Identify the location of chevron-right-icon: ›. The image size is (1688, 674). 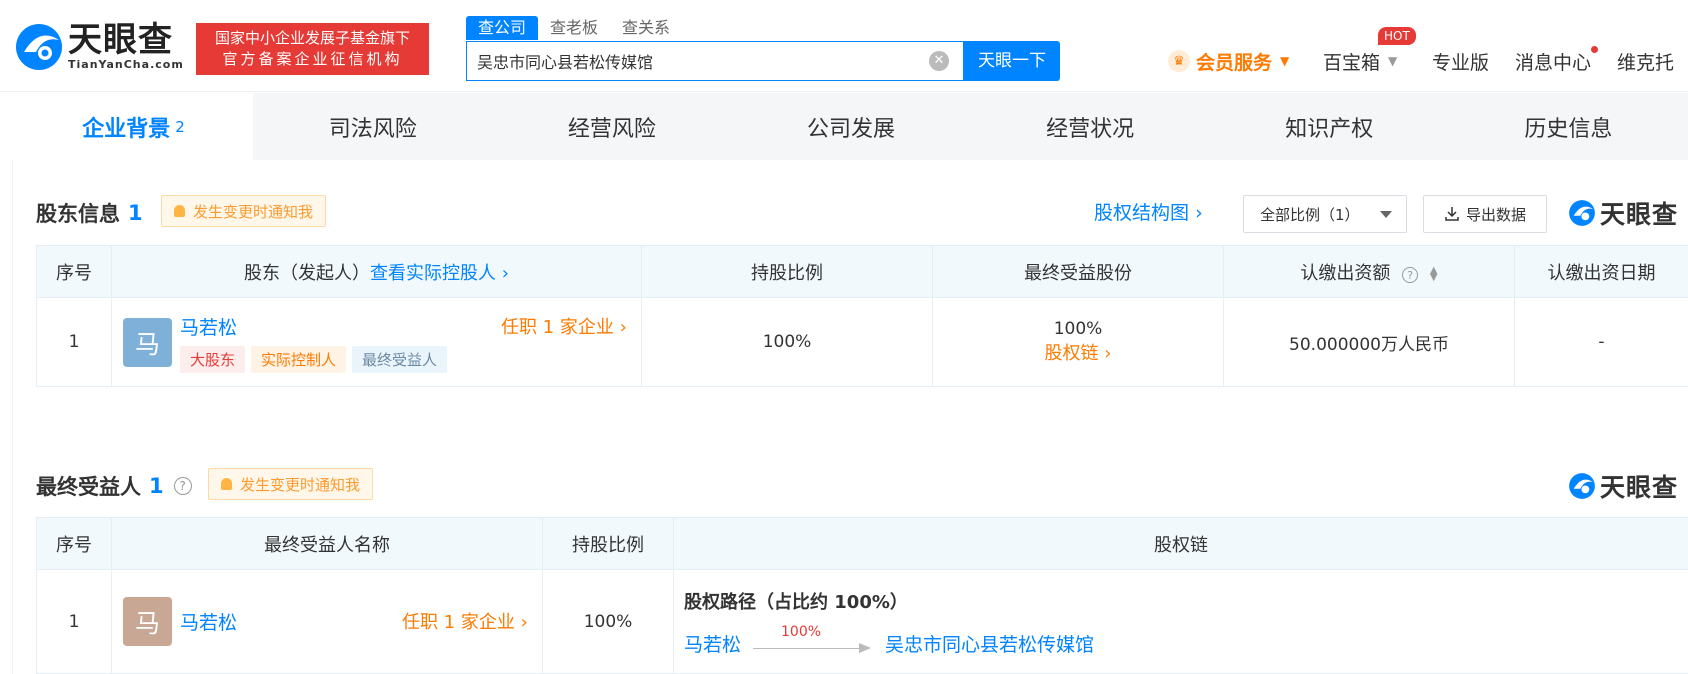
(1199, 213).